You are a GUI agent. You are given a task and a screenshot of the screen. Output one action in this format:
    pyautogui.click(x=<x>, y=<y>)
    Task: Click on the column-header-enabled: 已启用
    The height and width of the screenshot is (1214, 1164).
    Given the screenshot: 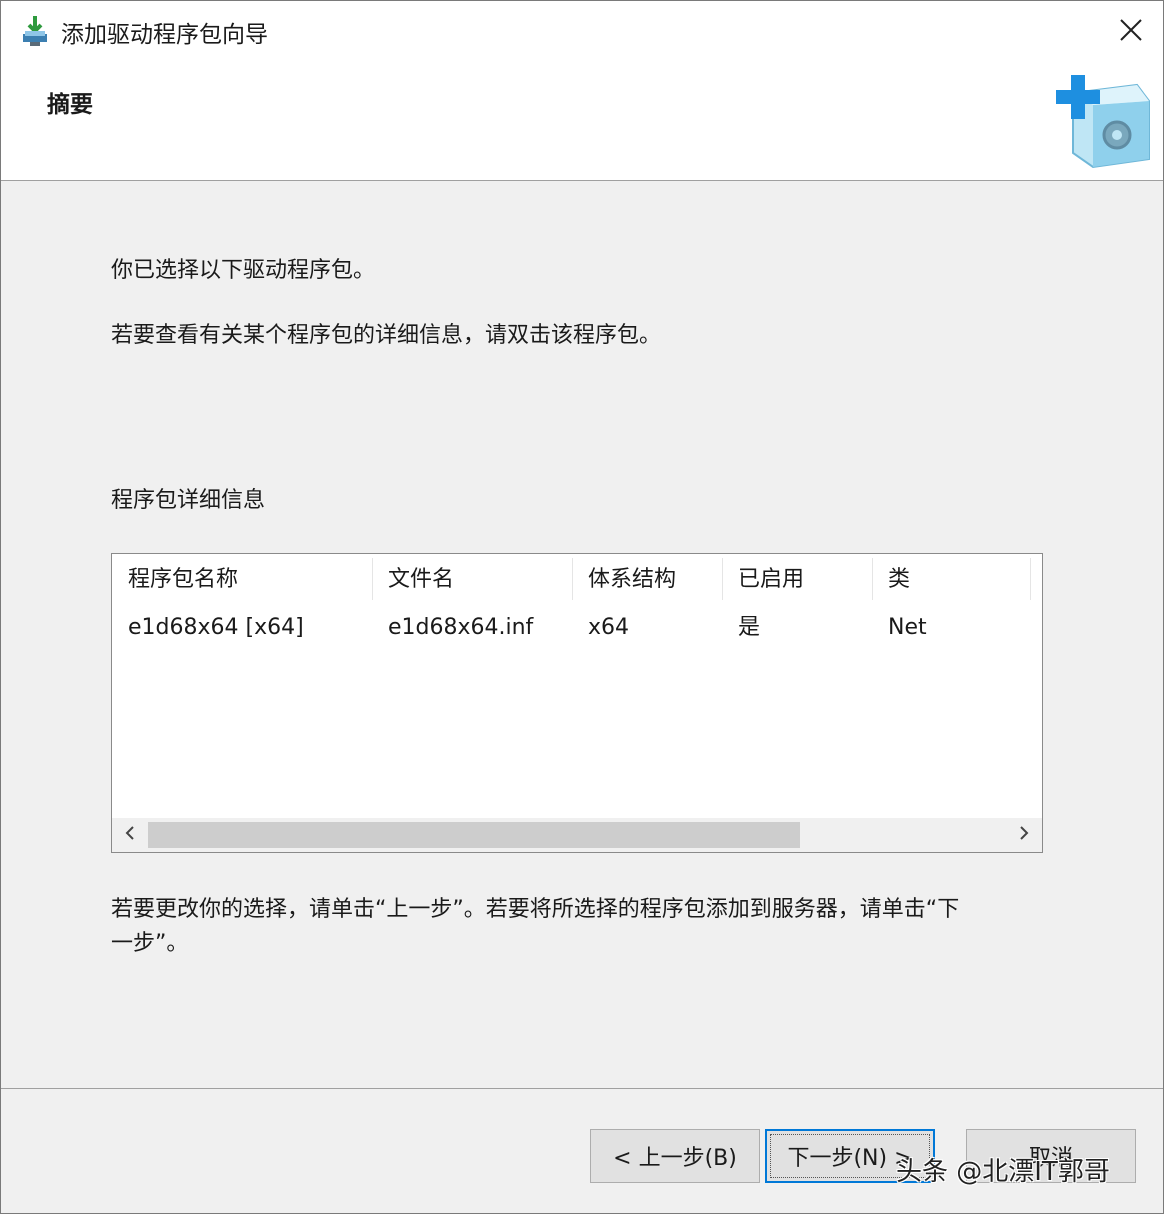 What is the action you would take?
    pyautogui.click(x=771, y=579)
    